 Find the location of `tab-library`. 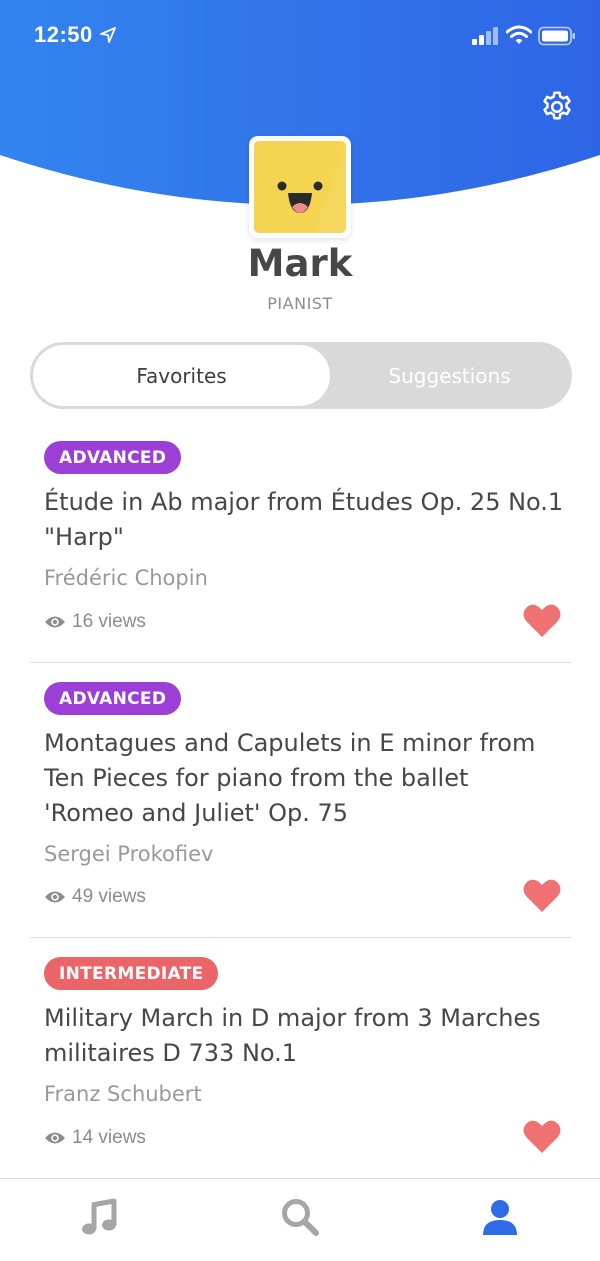

tab-library is located at coordinates (100, 1220).